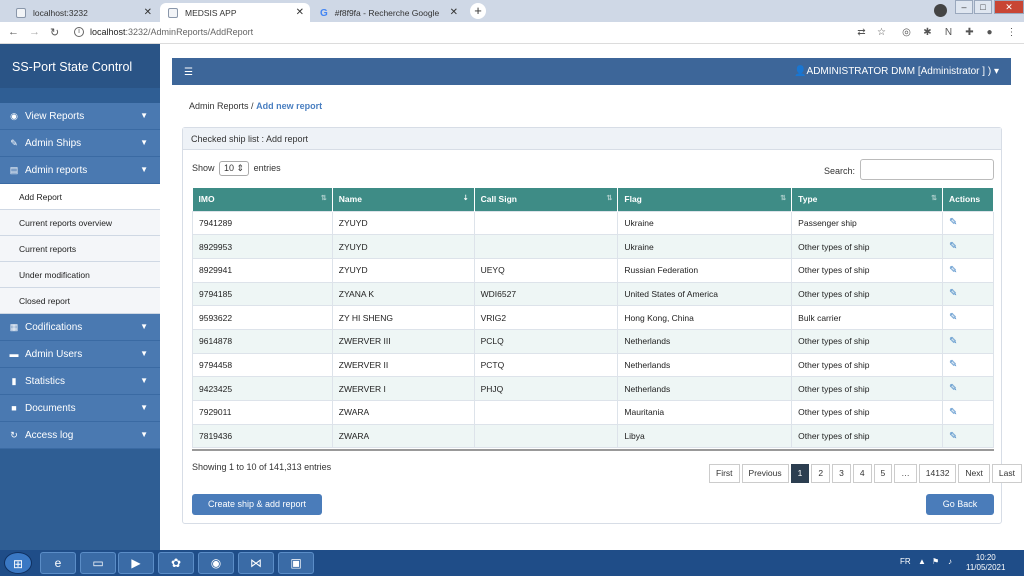 This screenshot has height=576, width=1024. Describe the element at coordinates (14, 408) in the screenshot. I see `folder-icon: ■` at that location.